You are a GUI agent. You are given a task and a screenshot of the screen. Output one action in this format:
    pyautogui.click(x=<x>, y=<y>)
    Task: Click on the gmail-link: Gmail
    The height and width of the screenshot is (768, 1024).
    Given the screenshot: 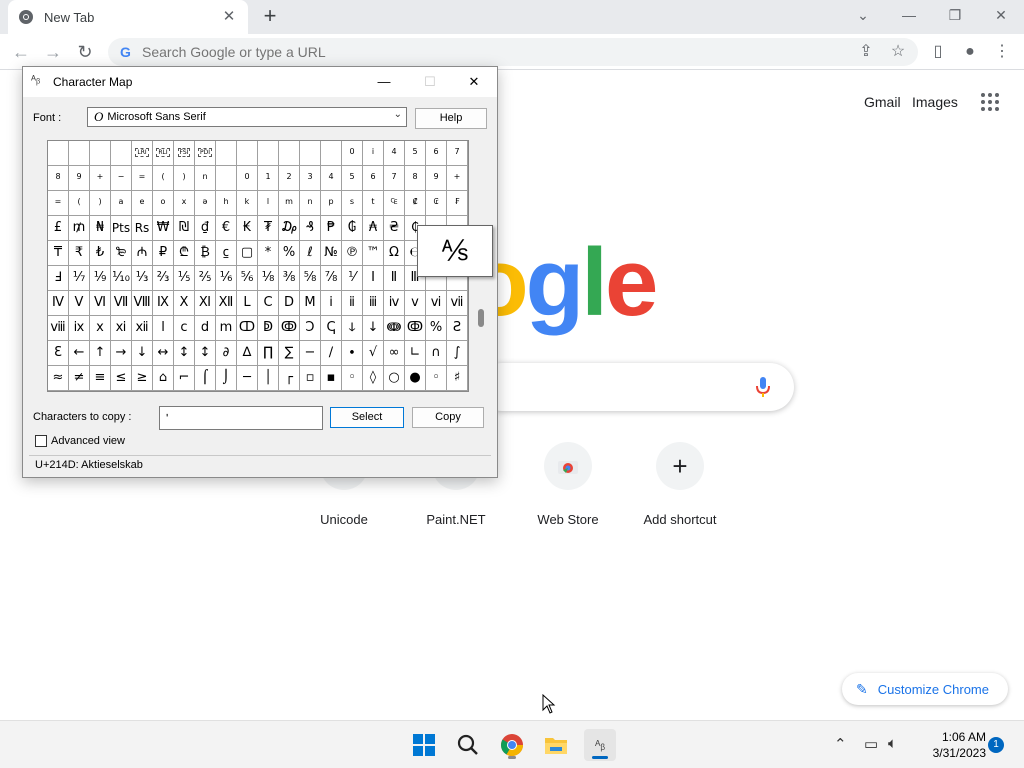 What is the action you would take?
    pyautogui.click(x=882, y=102)
    